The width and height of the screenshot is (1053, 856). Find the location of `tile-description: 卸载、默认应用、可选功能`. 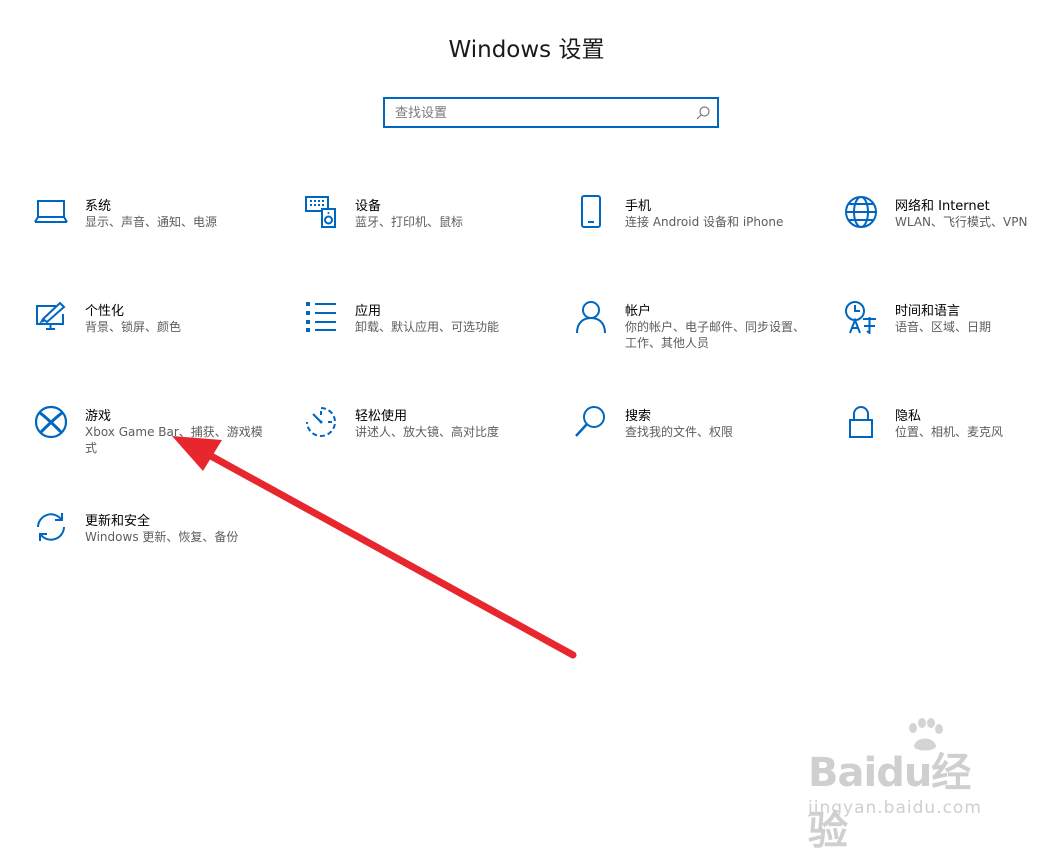

tile-description: 卸载、默认应用、可选功能 is located at coordinates (427, 327).